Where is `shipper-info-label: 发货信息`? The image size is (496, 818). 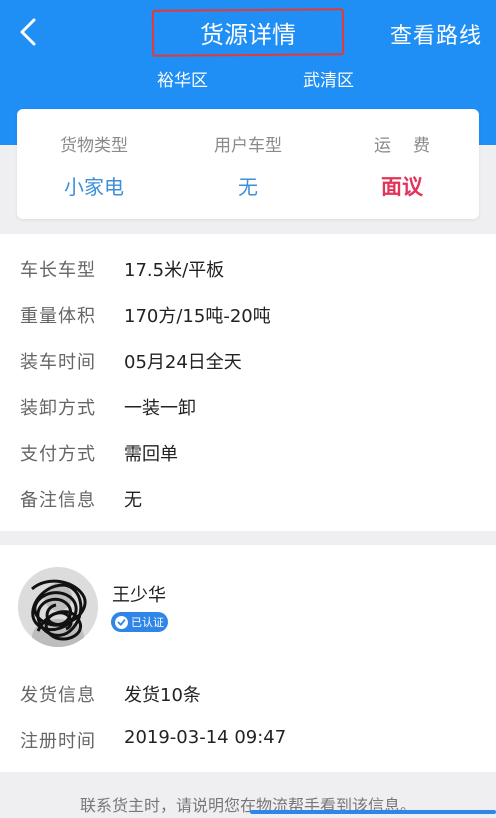 shipper-info-label: 发货信息 is located at coordinates (58, 695).